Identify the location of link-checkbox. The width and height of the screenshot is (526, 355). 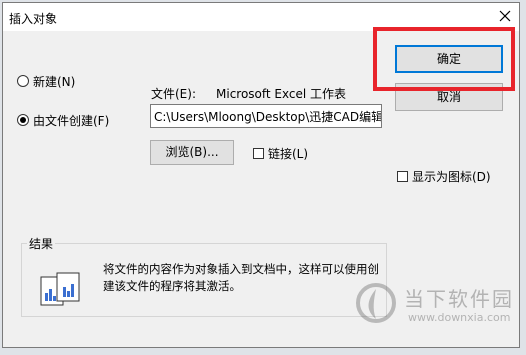
(258, 153).